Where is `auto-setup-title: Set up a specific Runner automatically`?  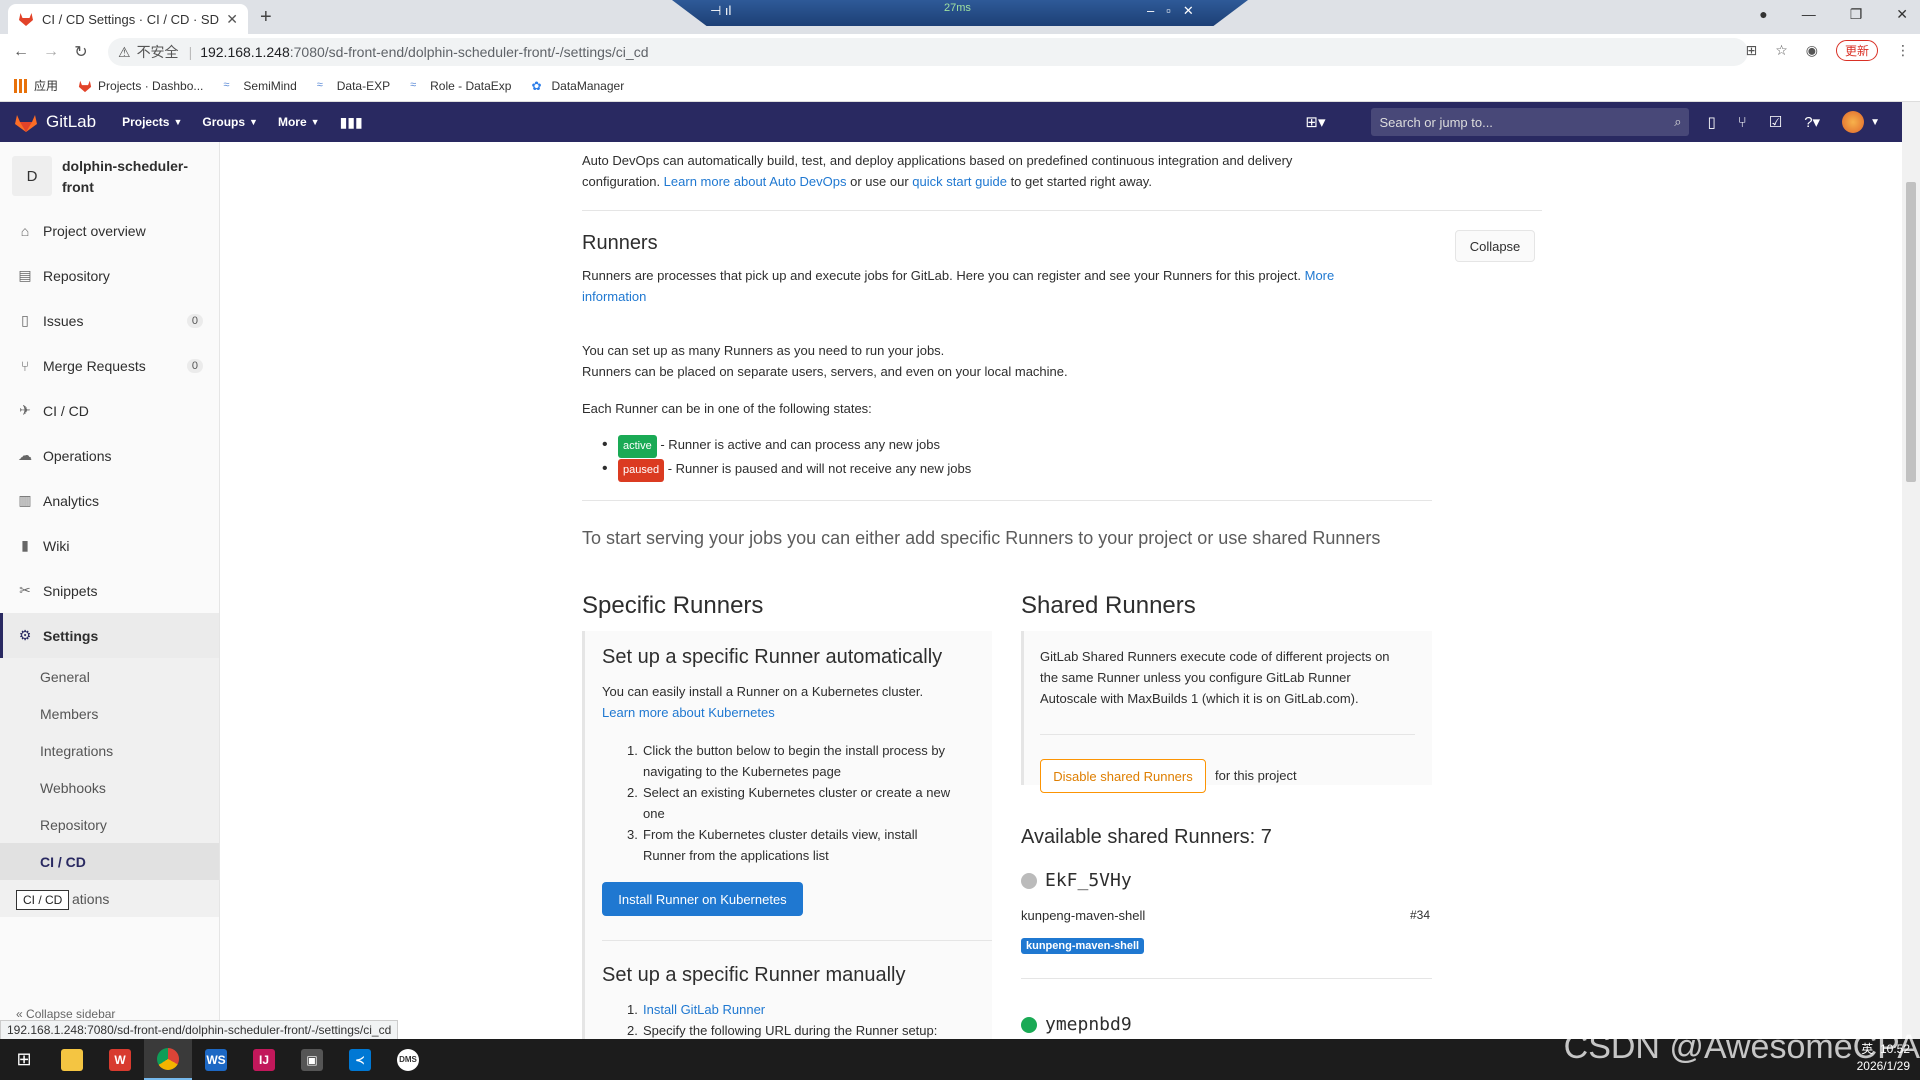
auto-setup-title: Set up a specific Runner automatically is located at coordinates (772, 657).